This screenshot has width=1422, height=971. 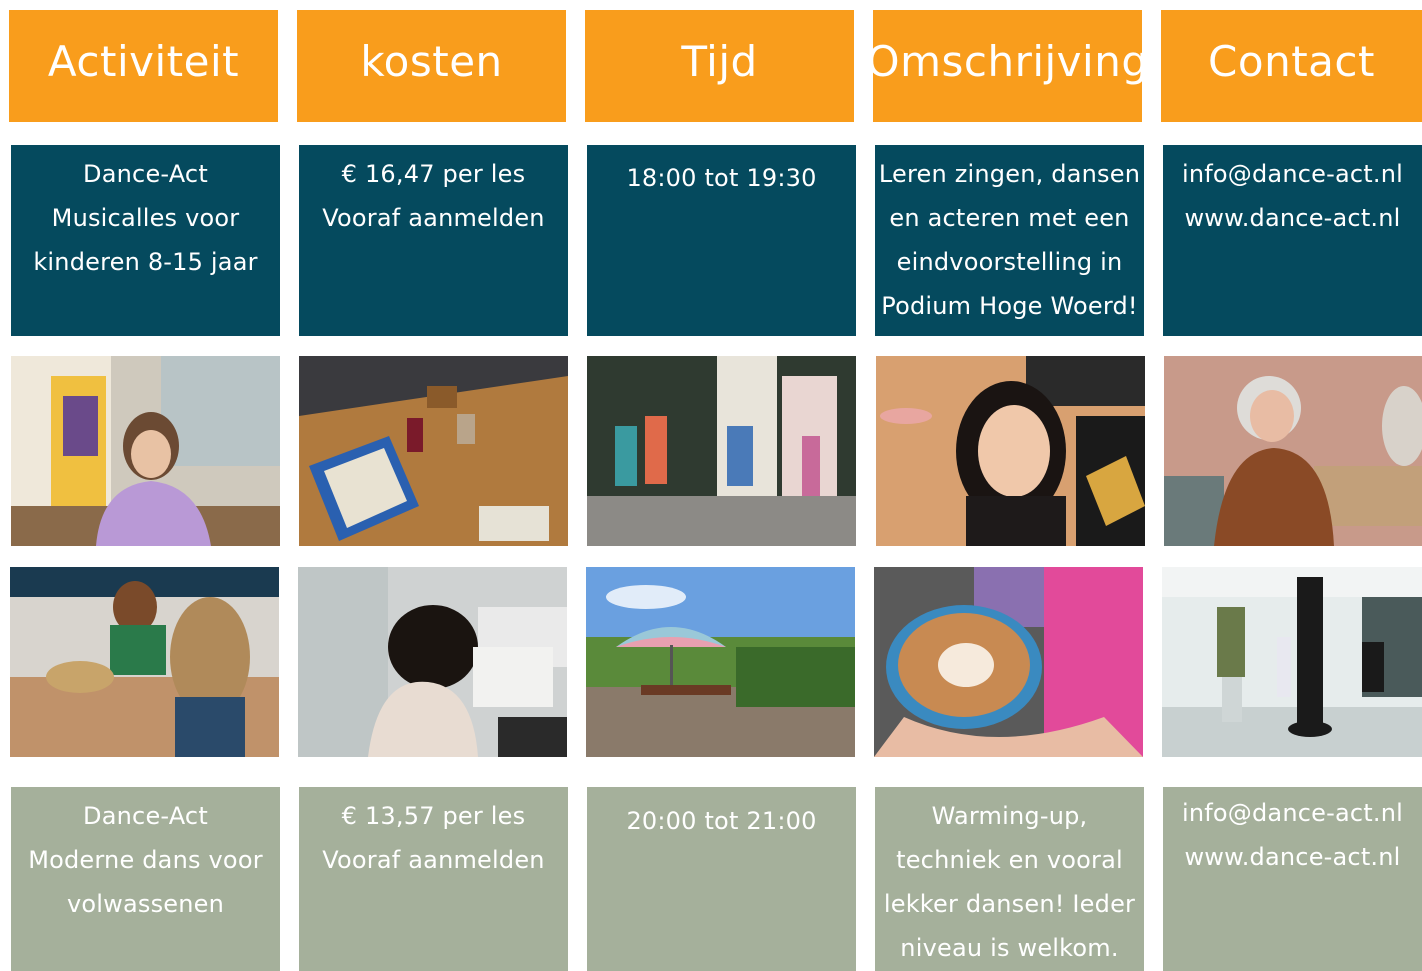 What do you see at coordinates (432, 662) in the screenshot?
I see `photo-sewing-machine-workshop` at bounding box center [432, 662].